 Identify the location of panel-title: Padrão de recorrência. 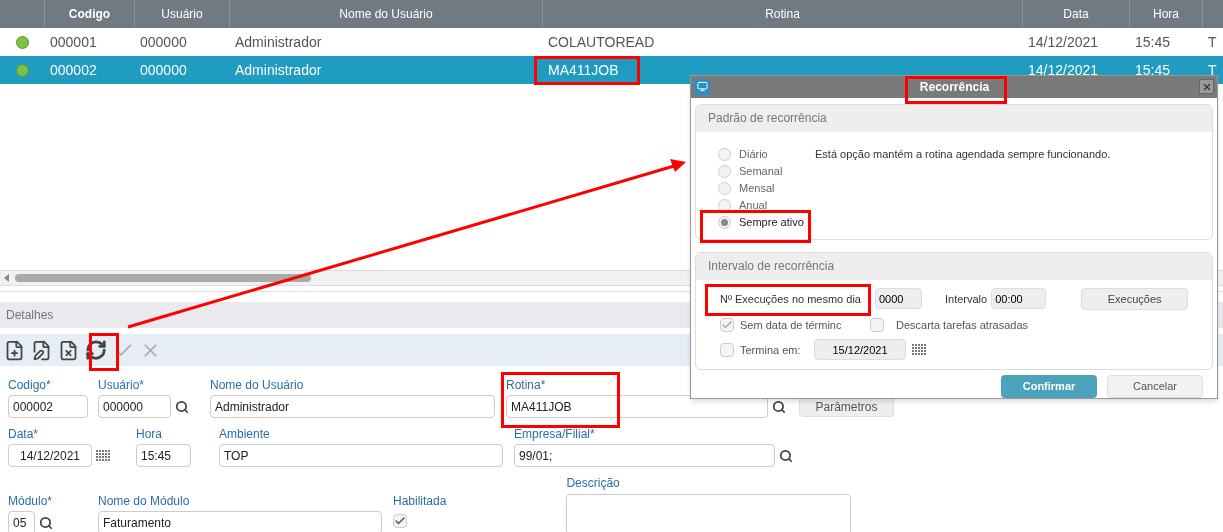
(767, 119).